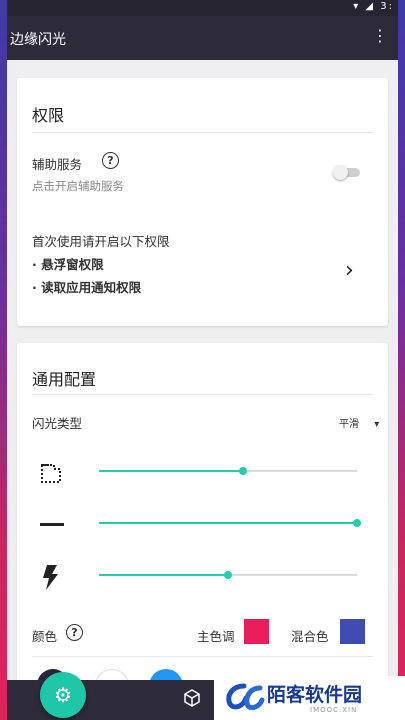 The image size is (405, 720). I want to click on corner-size-slider, so click(228, 471).